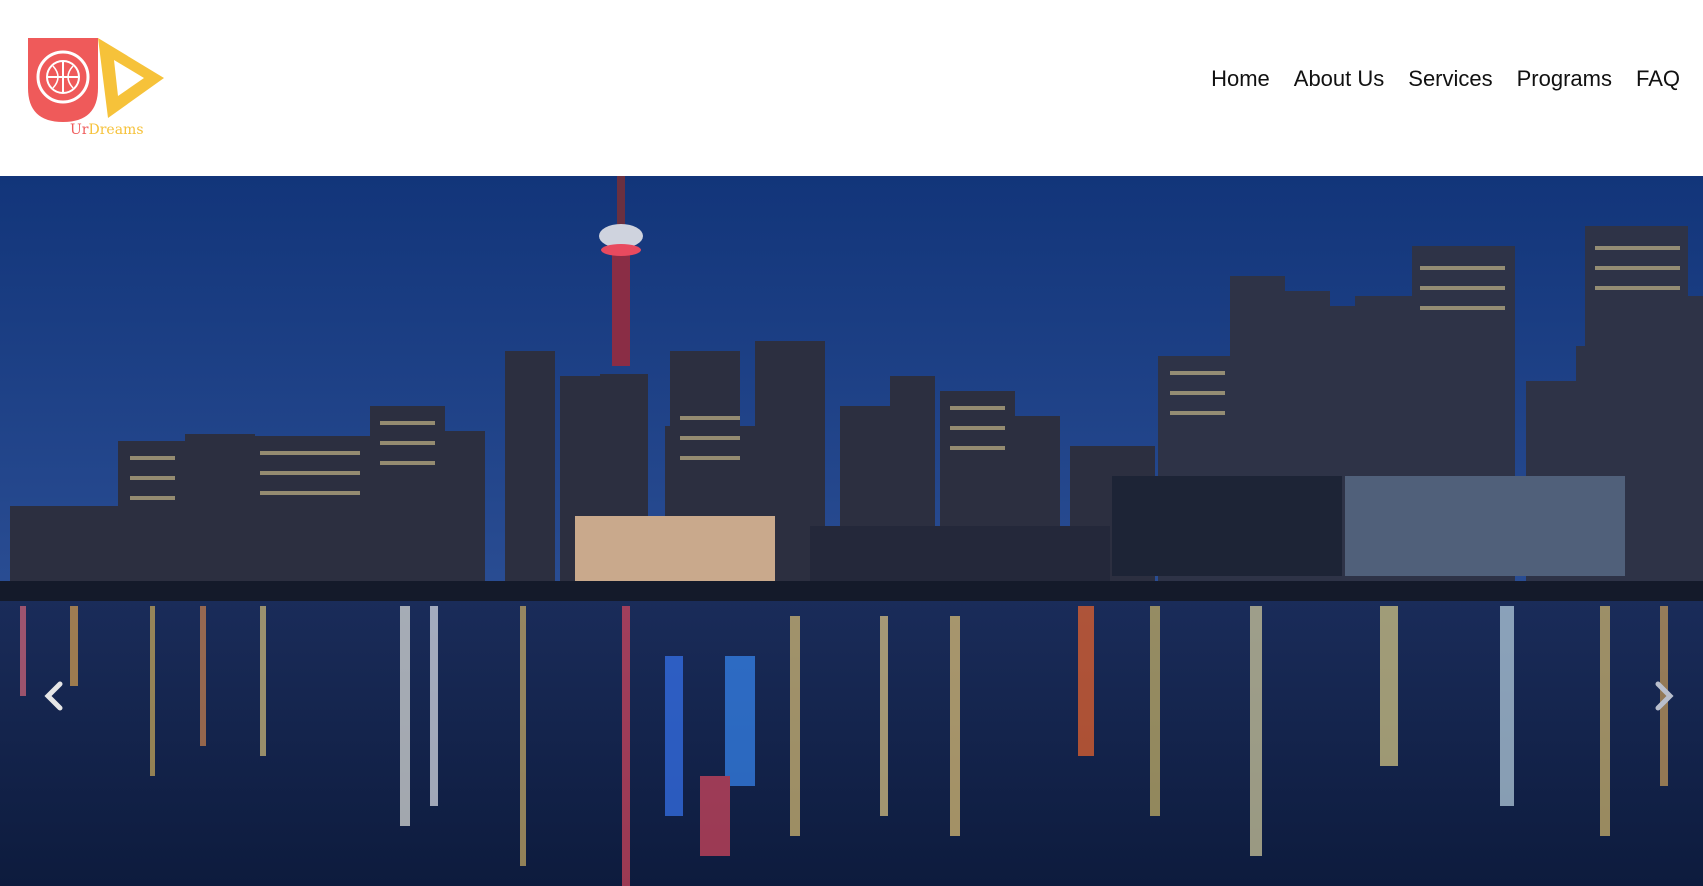 The height and width of the screenshot is (886, 1703). What do you see at coordinates (1450, 79) in the screenshot?
I see `nav-services: Services` at bounding box center [1450, 79].